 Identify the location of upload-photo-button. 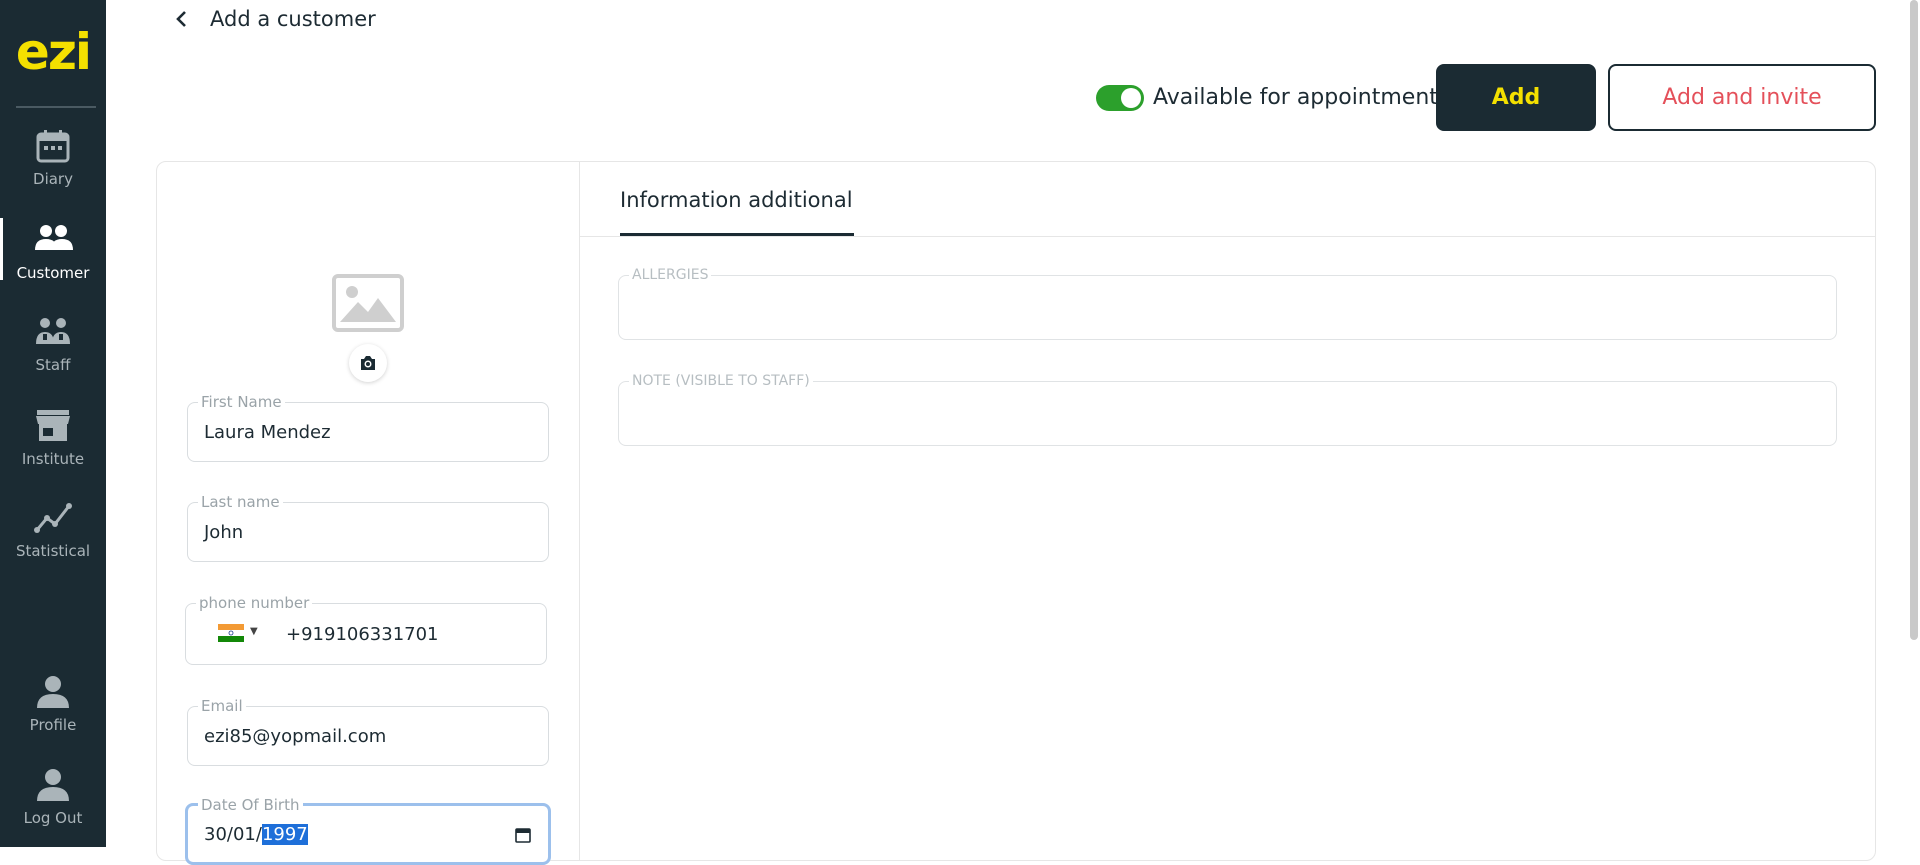
(368, 363).